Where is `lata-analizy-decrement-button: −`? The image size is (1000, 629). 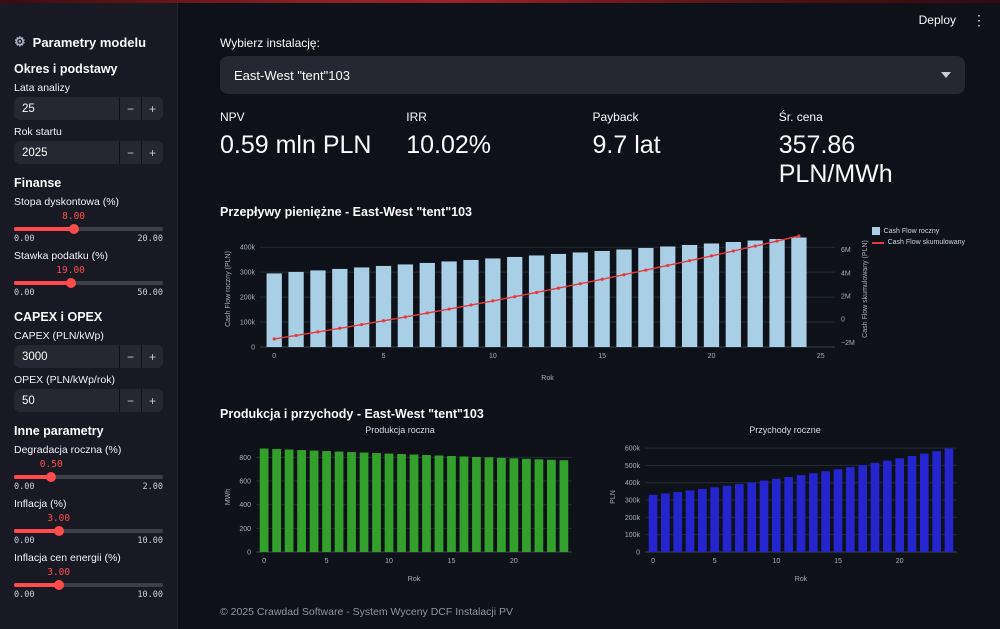
lata-analizy-decrement-button: − is located at coordinates (130, 108).